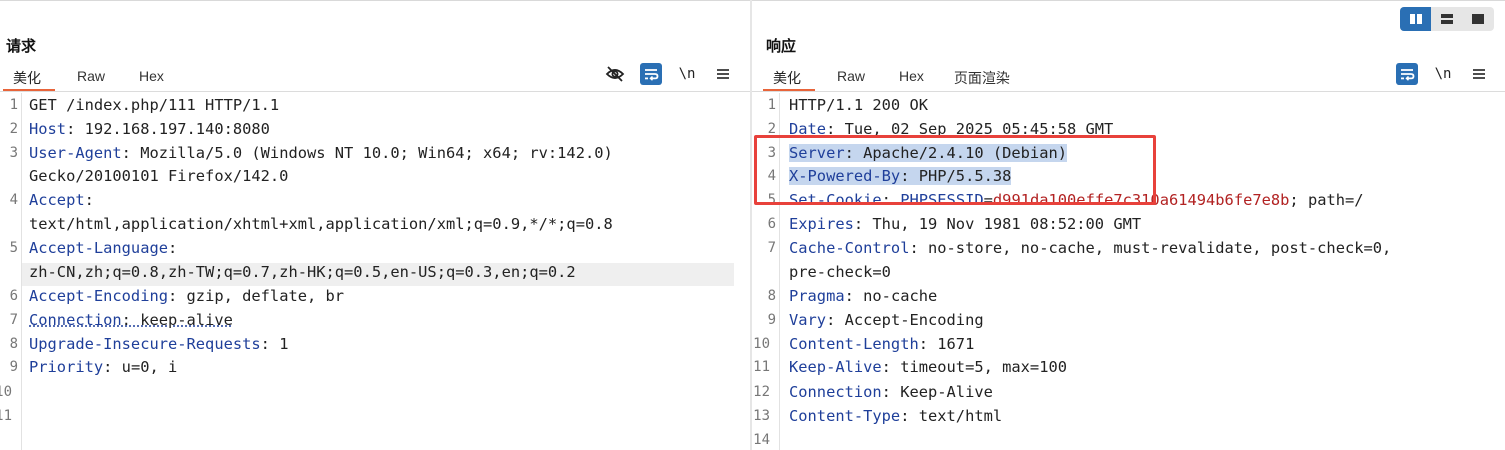 The width and height of the screenshot is (1505, 450). I want to click on request-tabs: 美化 Raw Hex, so click(100, 77).